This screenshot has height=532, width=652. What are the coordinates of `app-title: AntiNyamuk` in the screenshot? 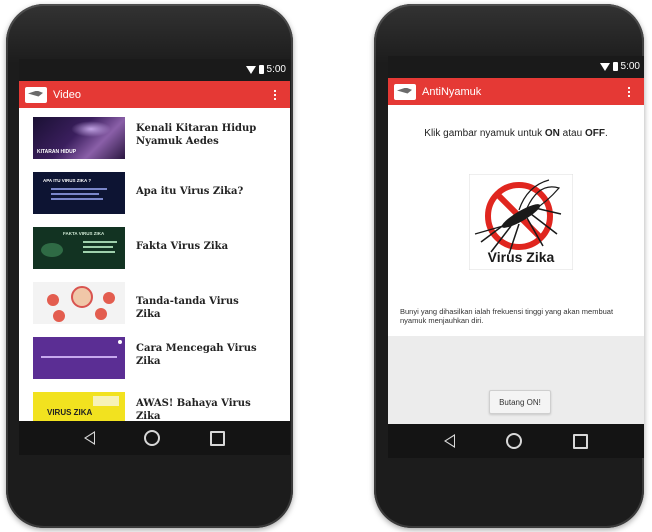 It's located at (452, 91).